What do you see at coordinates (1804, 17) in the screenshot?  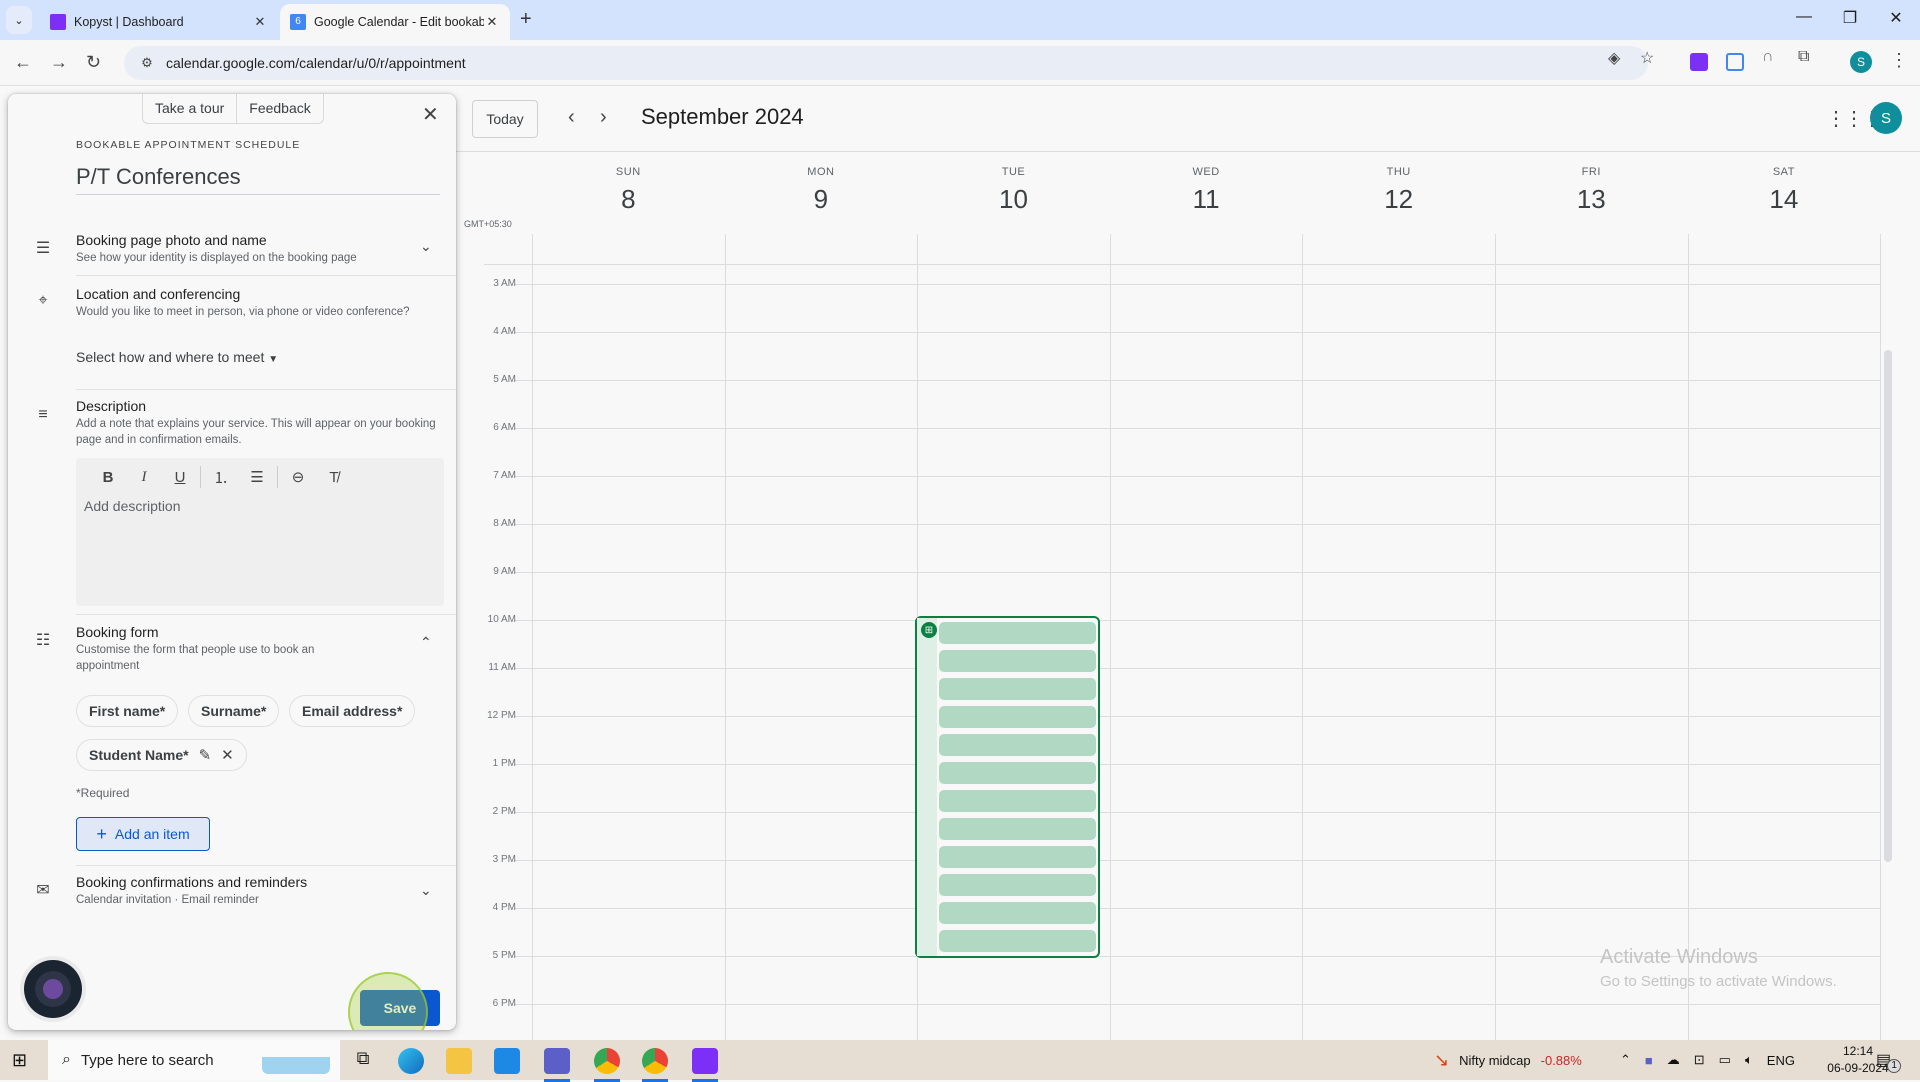 I see `minimize-icon: —` at bounding box center [1804, 17].